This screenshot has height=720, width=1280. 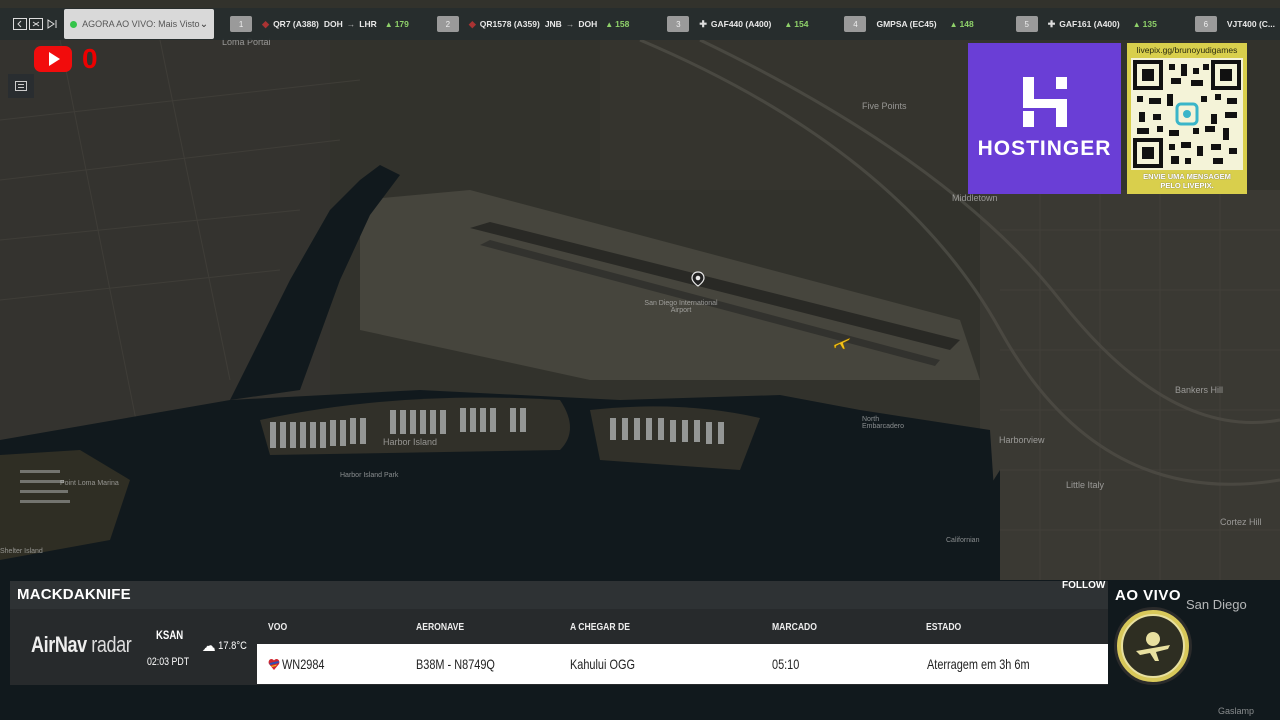 I want to click on map-label: Five Points, so click(x=884, y=106).